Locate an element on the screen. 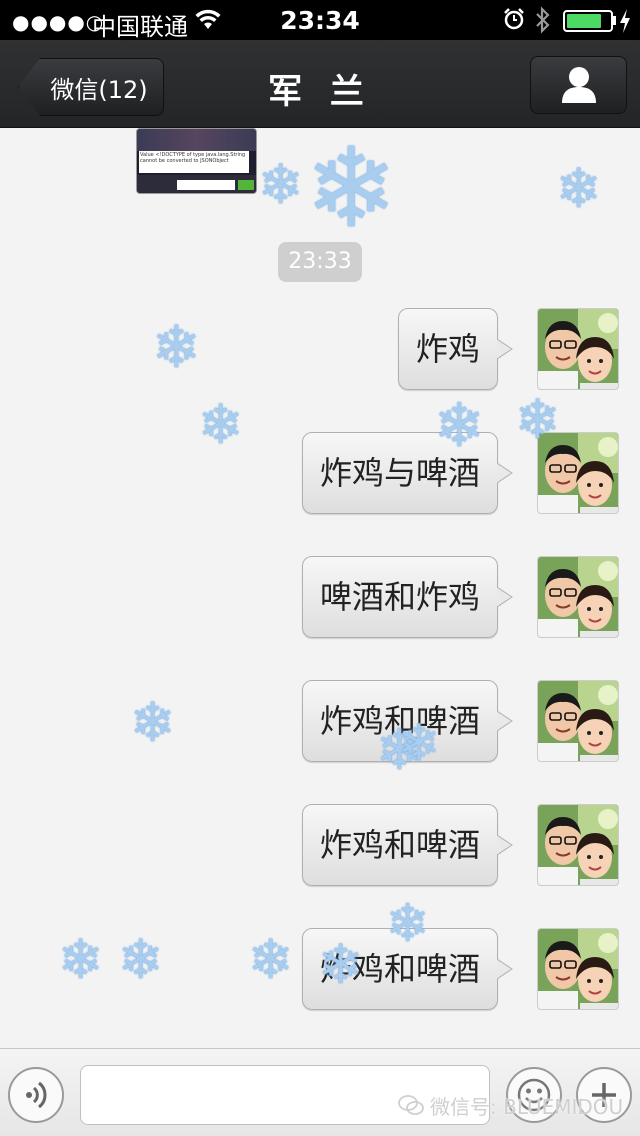  watermark-text: 微信号: BLUEMIDOU is located at coordinates (527, 1106).